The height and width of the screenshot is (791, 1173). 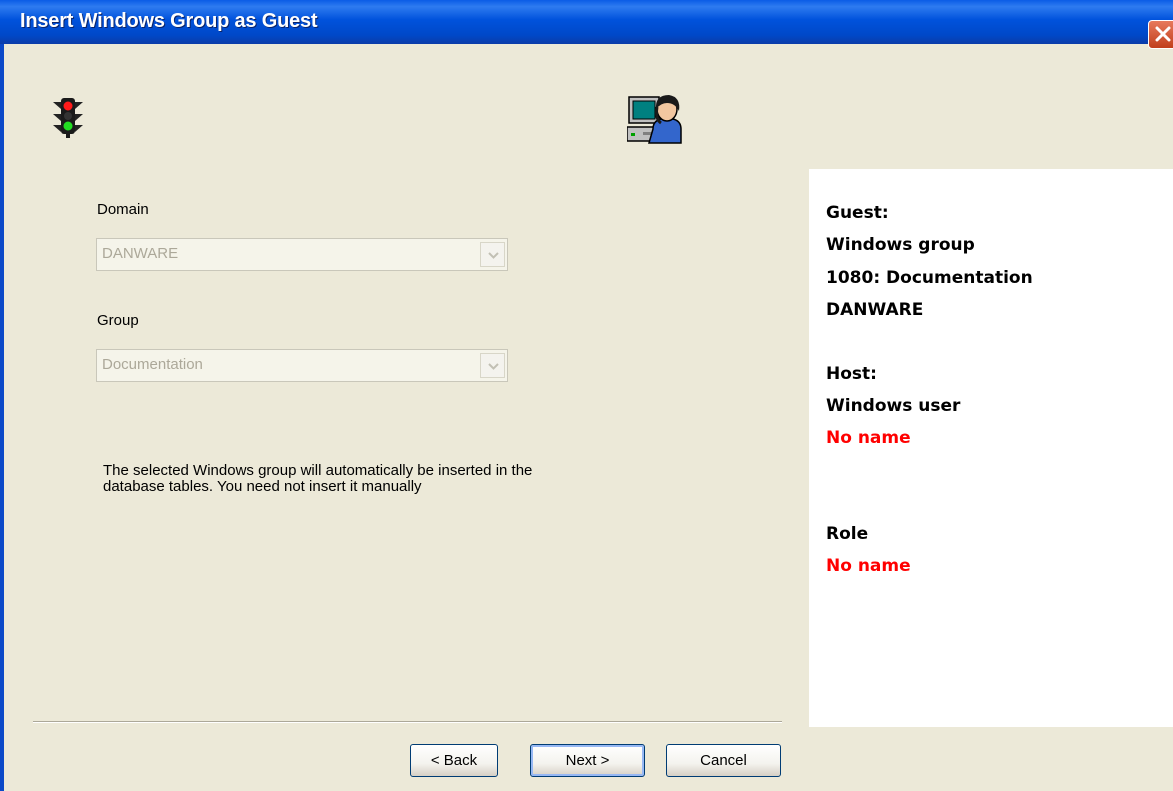 I want to click on group-dropdown-button, so click(x=492, y=365).